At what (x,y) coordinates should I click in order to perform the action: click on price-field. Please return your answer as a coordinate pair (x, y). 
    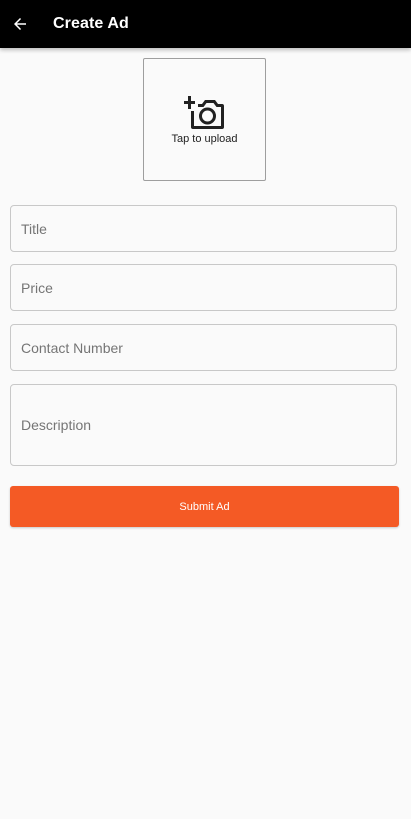
    Looking at the image, I should click on (203, 287).